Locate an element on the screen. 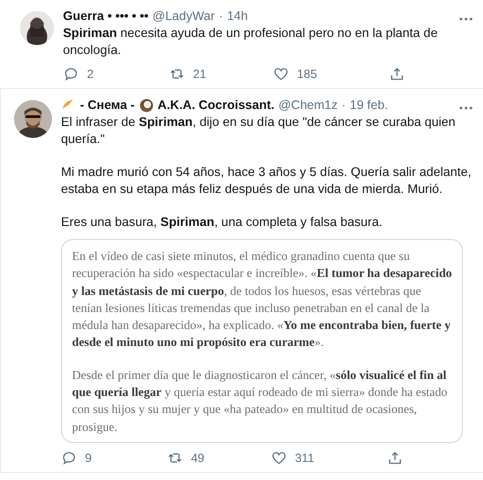 Image resolution: width=483 pixels, height=480 pixels. user-name: Guerra • ••• • •• is located at coordinates (106, 16).